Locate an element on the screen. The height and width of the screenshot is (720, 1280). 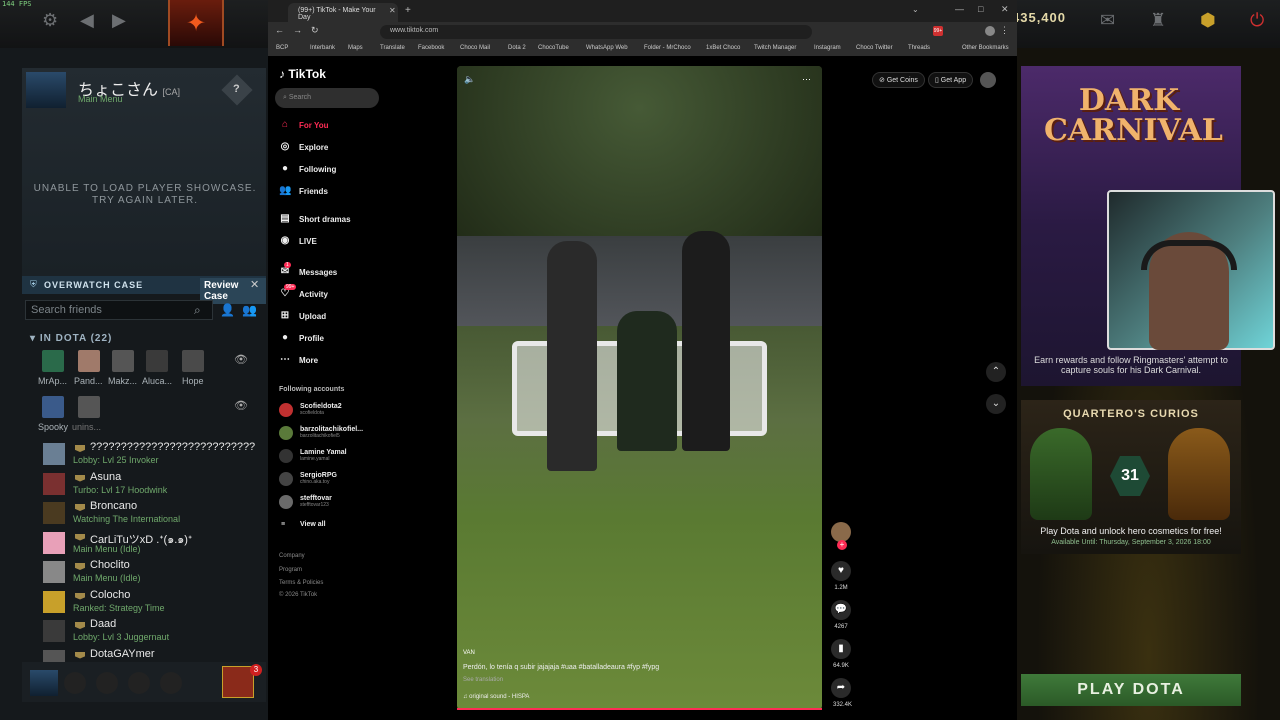
bookmark: Maps is located at coordinates (355, 48).